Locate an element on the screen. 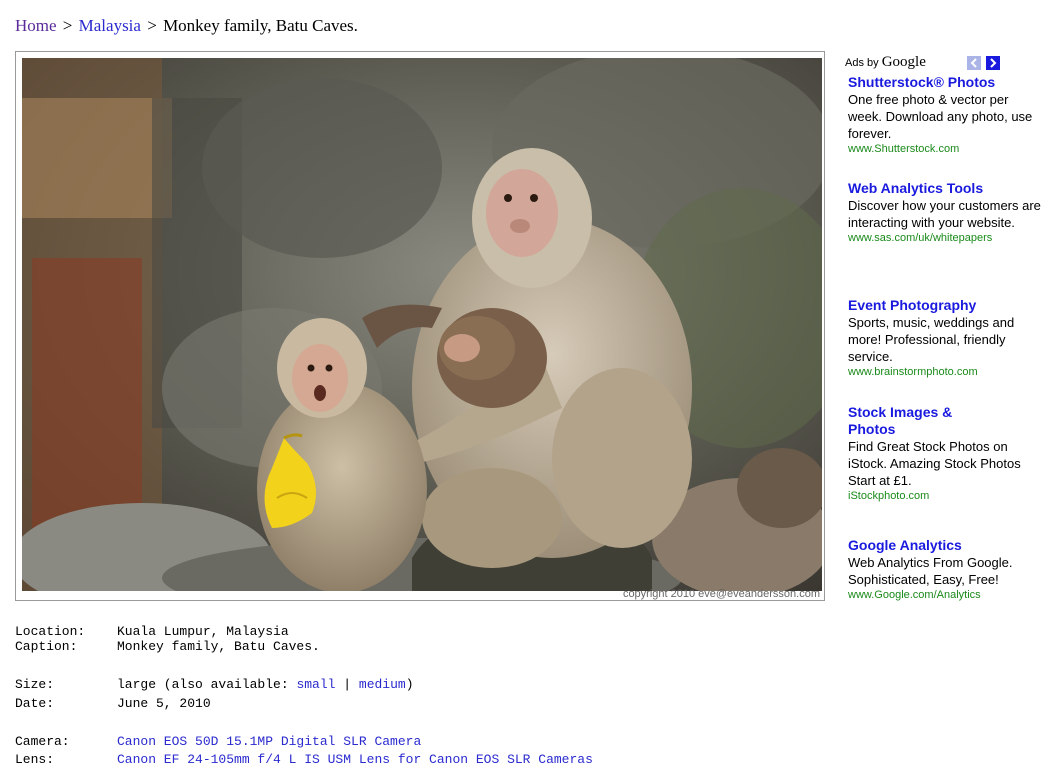 This screenshot has height=768, width=1059. size-small-link: small is located at coordinates (315, 684).